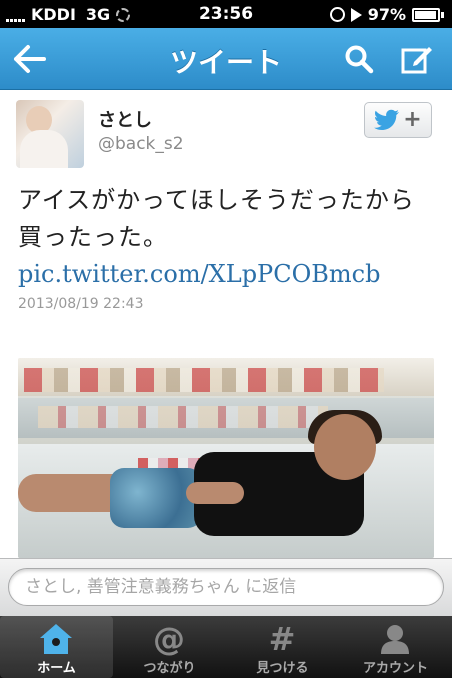  I want to click on tweet-link: pic.twitter.com/XLpPCOBmcb, so click(199, 274).